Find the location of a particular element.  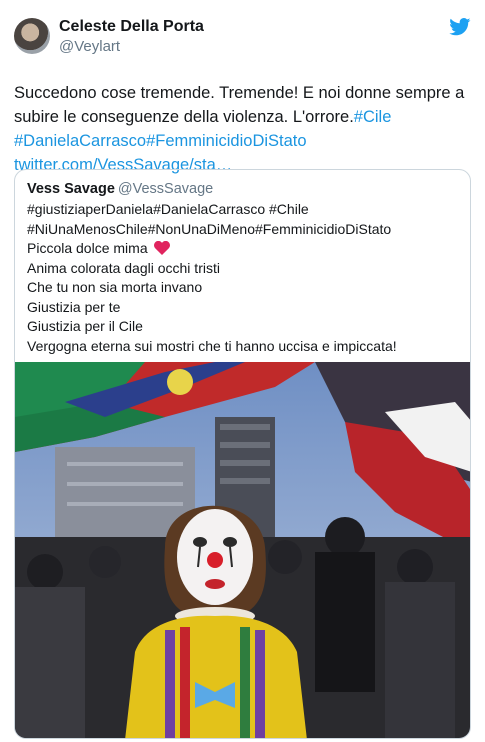

hashtag-femminicidiodistato-link: #FemminicidioDiStato is located at coordinates (226, 141).